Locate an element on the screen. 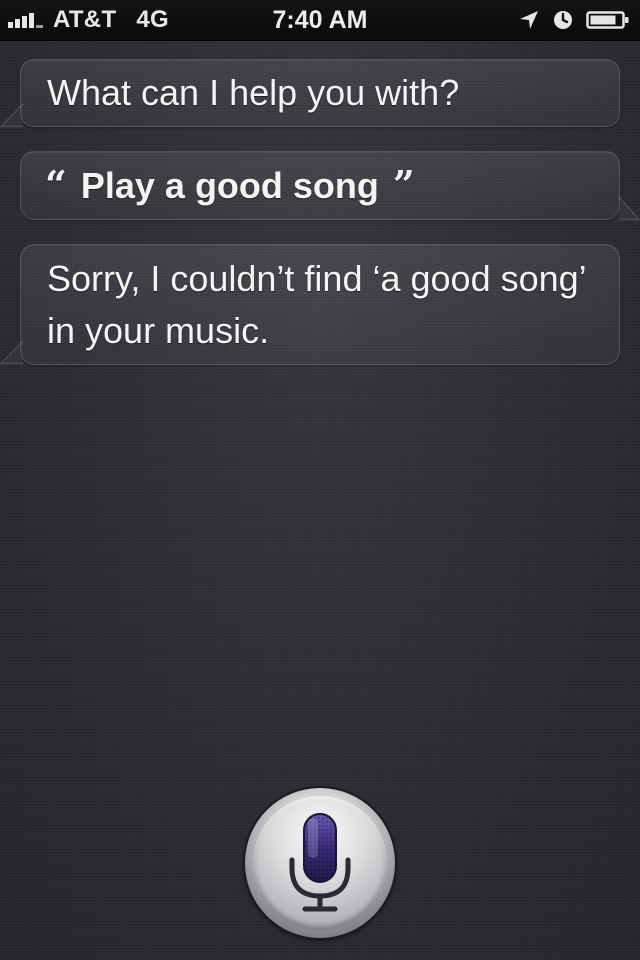  assistant-message-bubble: What can I help you with? is located at coordinates (310, 93).